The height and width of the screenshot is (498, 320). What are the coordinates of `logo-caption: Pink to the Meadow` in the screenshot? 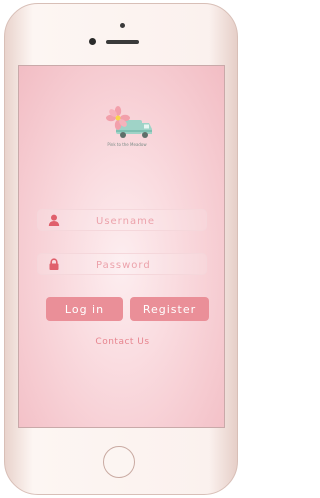 It's located at (127, 144).